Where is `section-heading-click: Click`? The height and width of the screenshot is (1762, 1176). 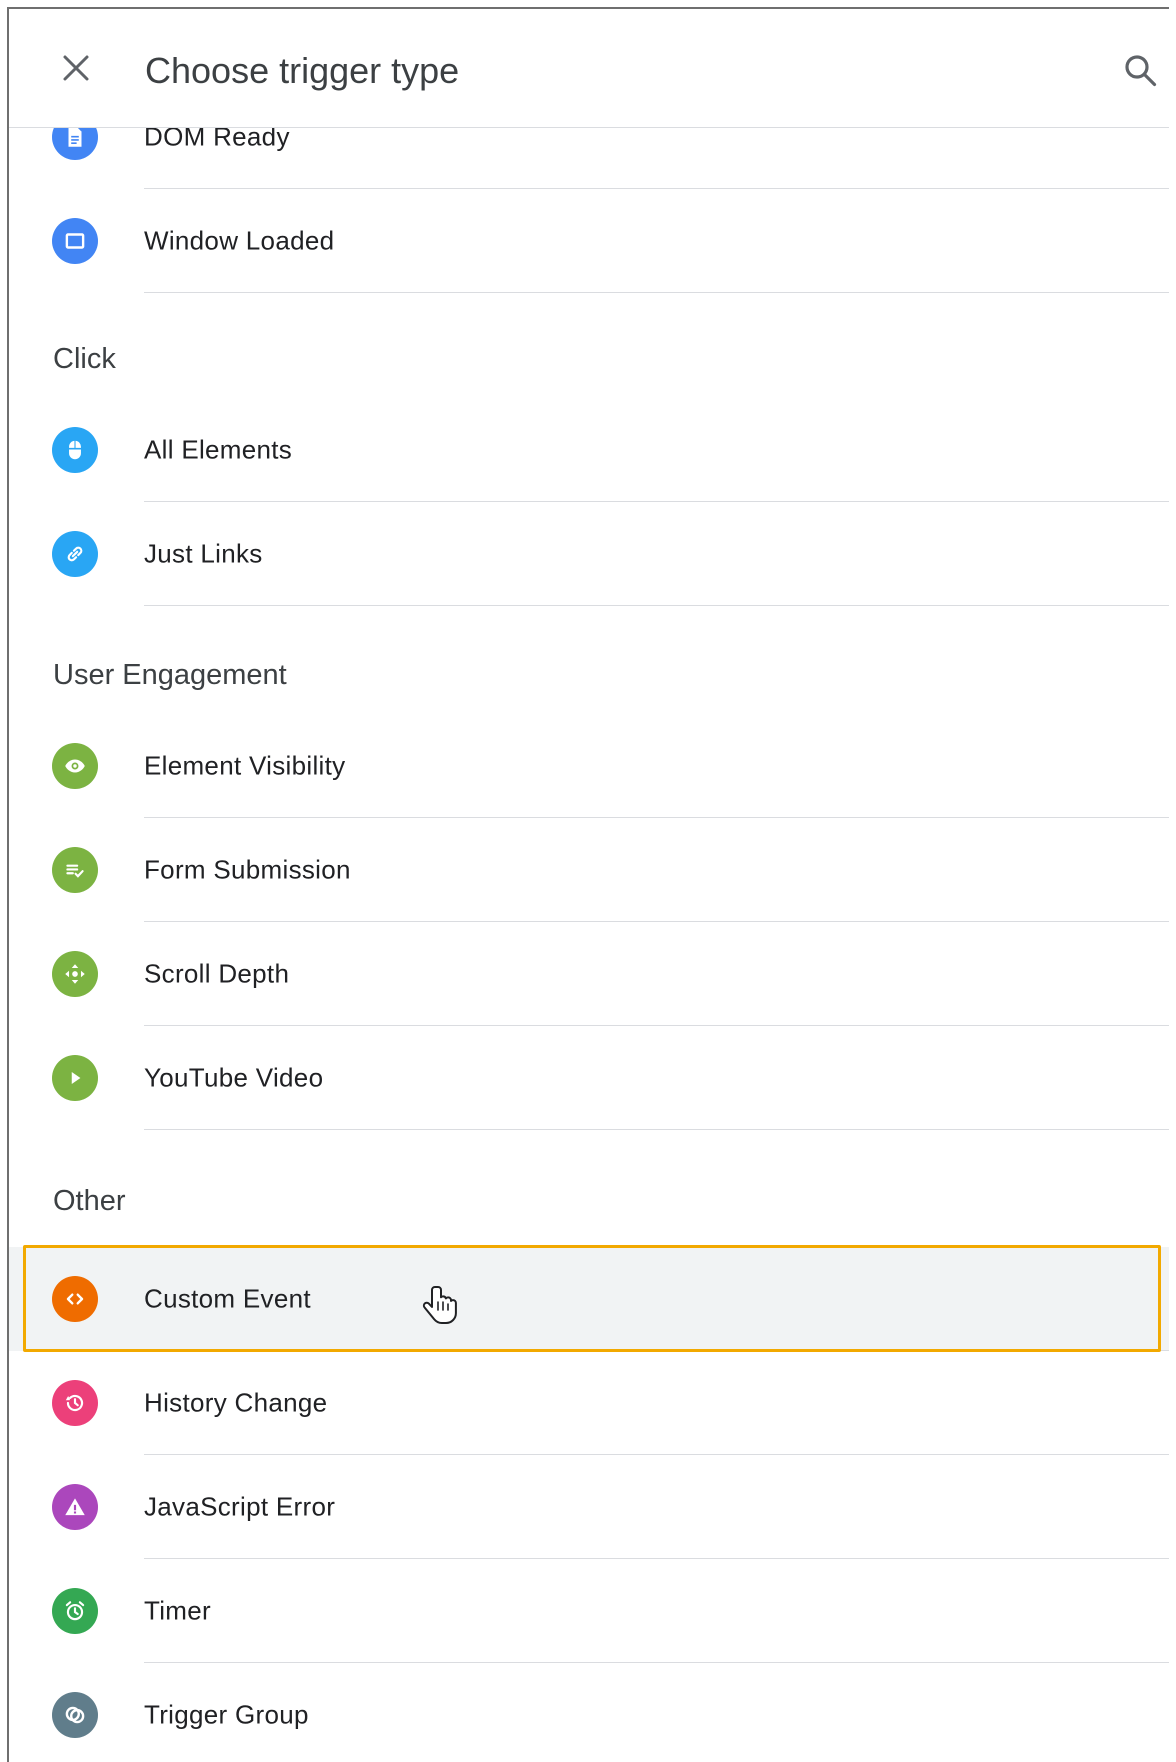 section-heading-click: Click is located at coordinates (84, 359).